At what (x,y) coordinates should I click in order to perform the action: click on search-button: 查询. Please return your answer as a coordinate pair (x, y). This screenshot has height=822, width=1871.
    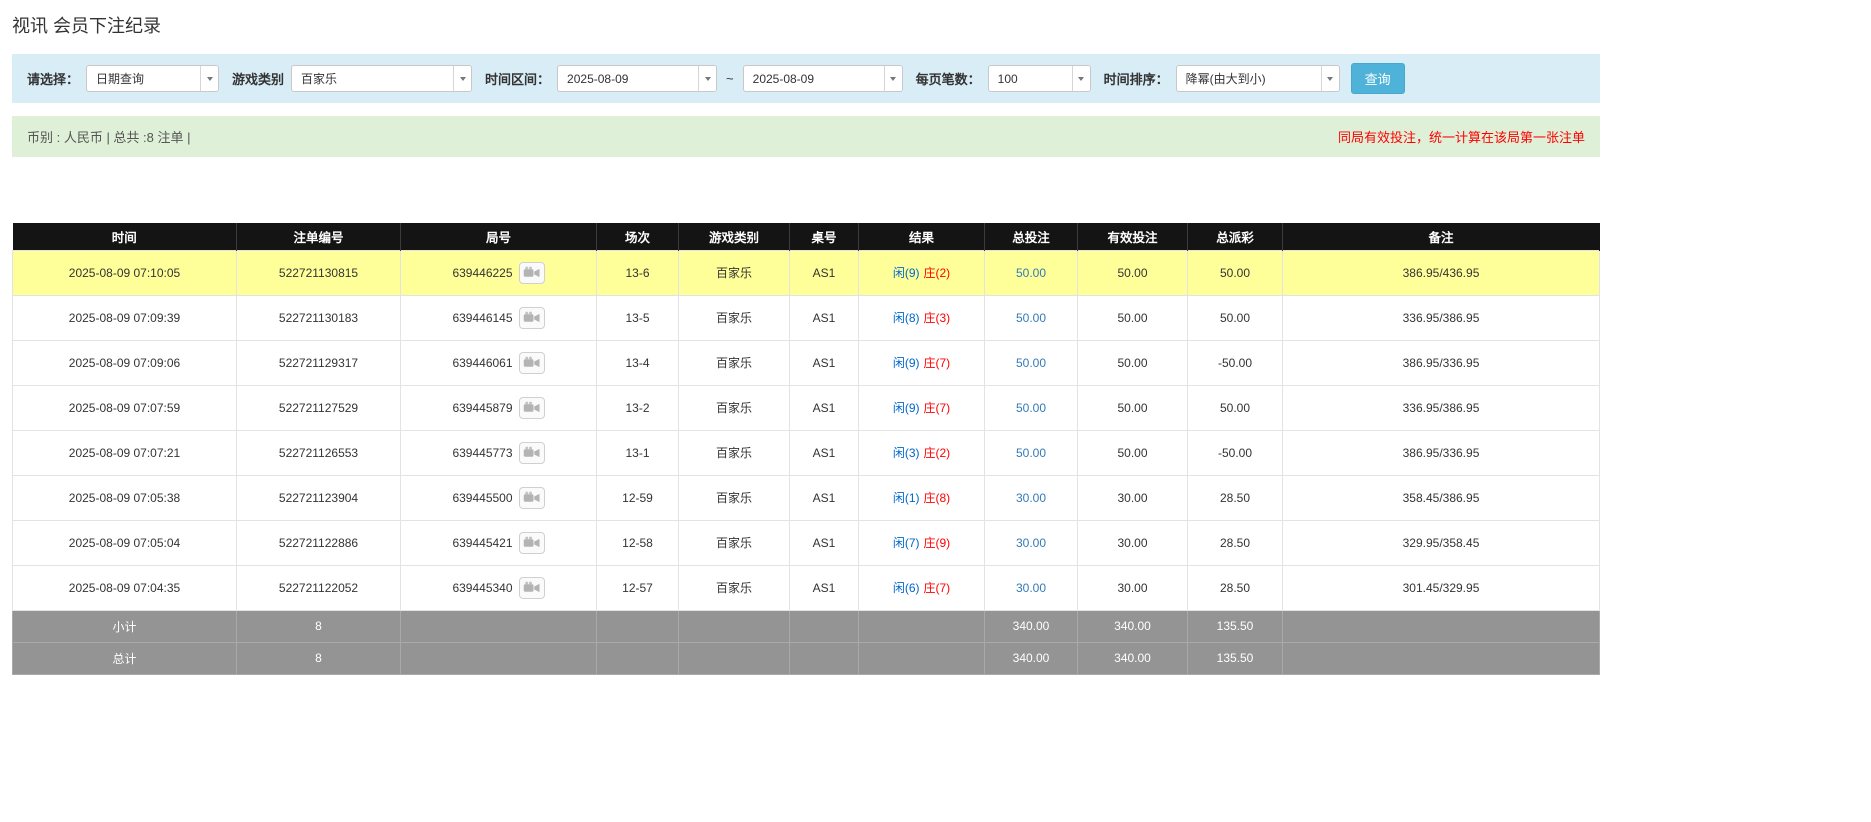
    Looking at the image, I should click on (1377, 78).